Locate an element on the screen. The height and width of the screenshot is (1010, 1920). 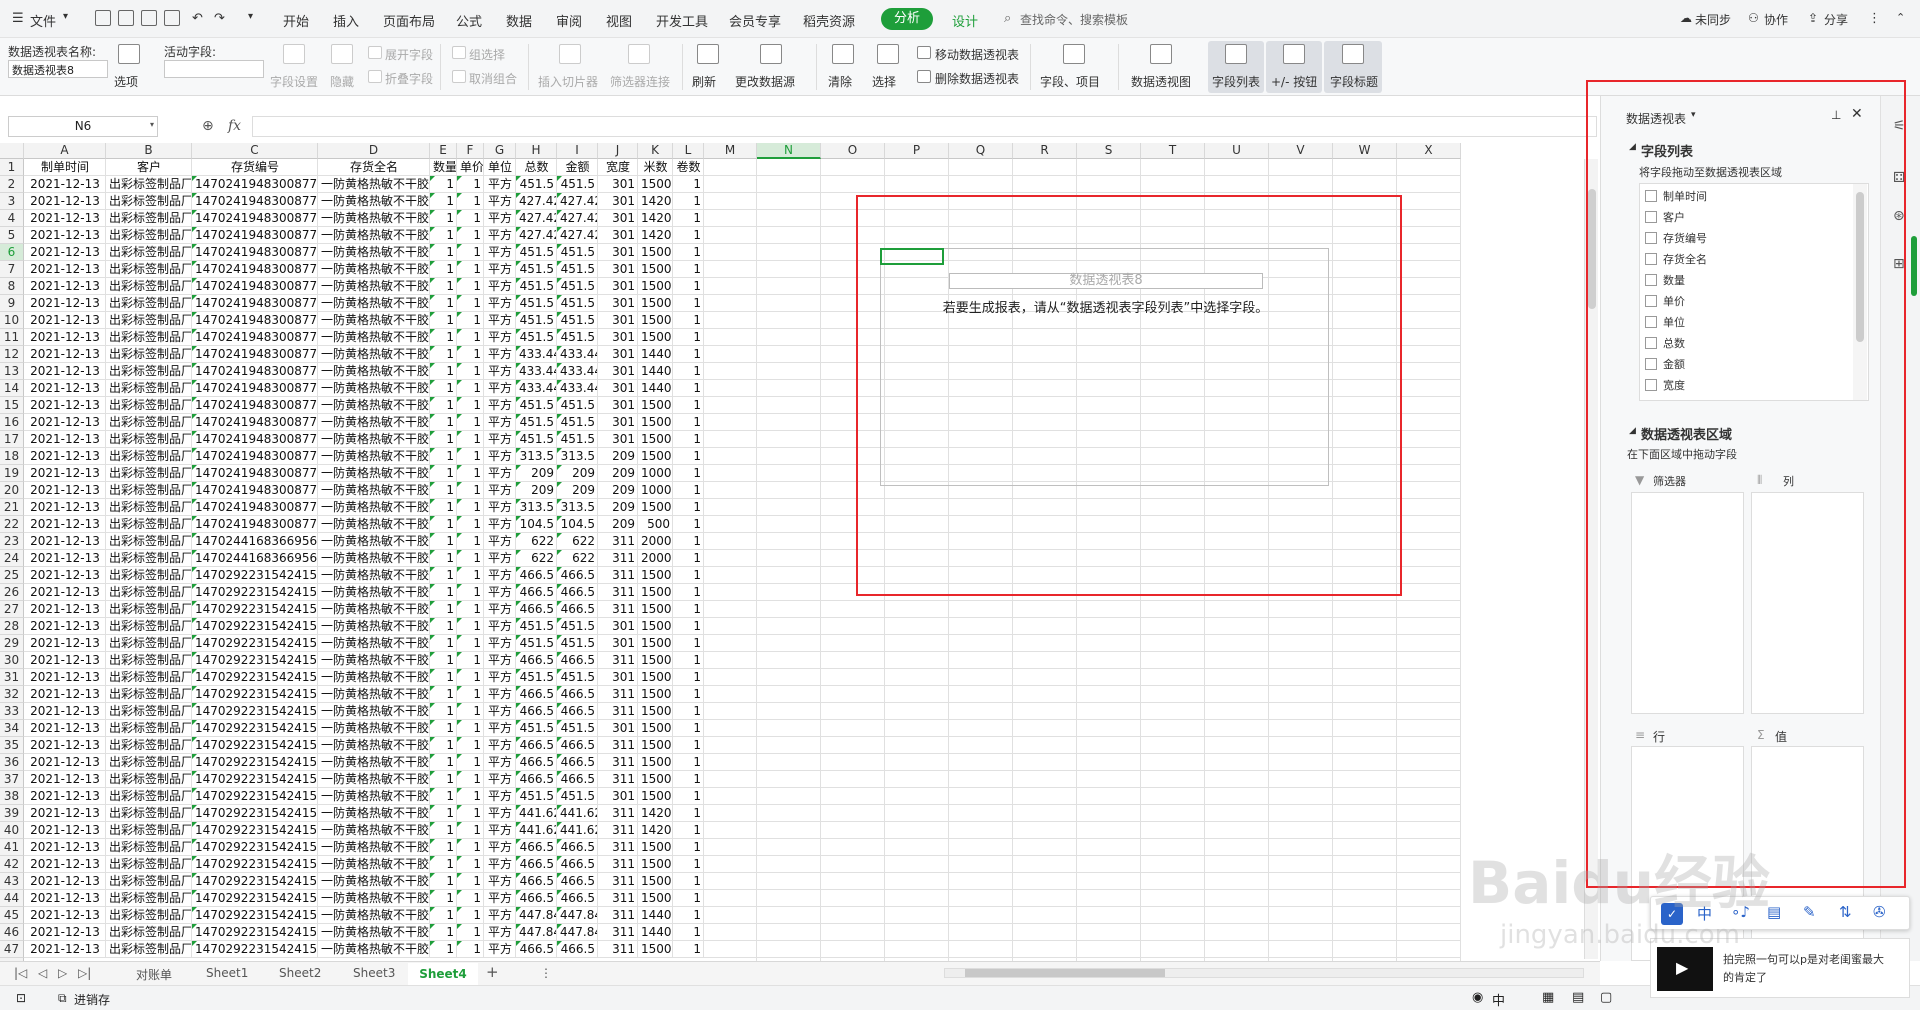
column-header: S is located at coordinates (1109, 151).